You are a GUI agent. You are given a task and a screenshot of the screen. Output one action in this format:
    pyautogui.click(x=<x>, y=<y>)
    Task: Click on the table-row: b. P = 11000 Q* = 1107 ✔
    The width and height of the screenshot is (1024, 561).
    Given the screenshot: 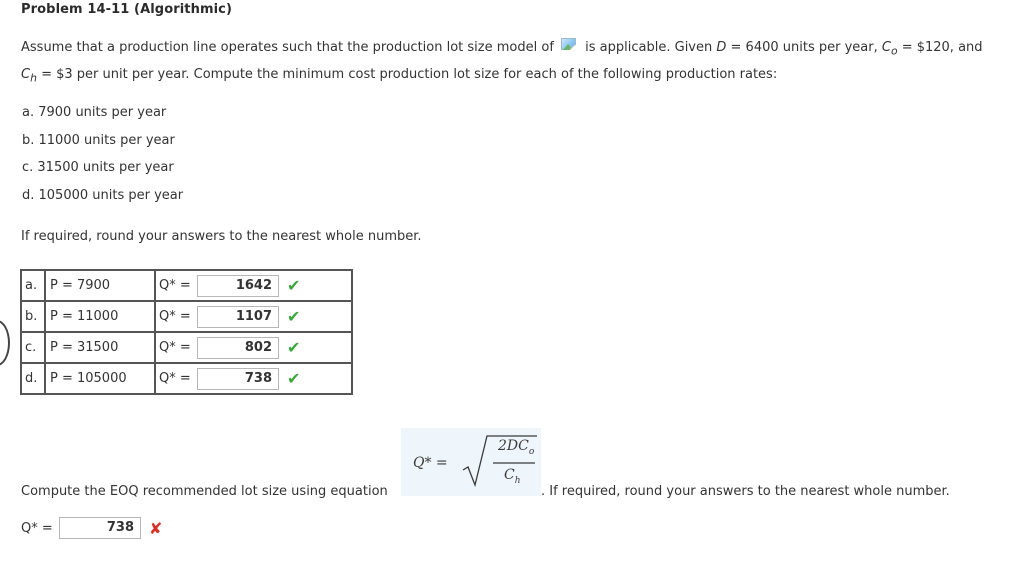 What is the action you would take?
    pyautogui.click(x=186, y=316)
    